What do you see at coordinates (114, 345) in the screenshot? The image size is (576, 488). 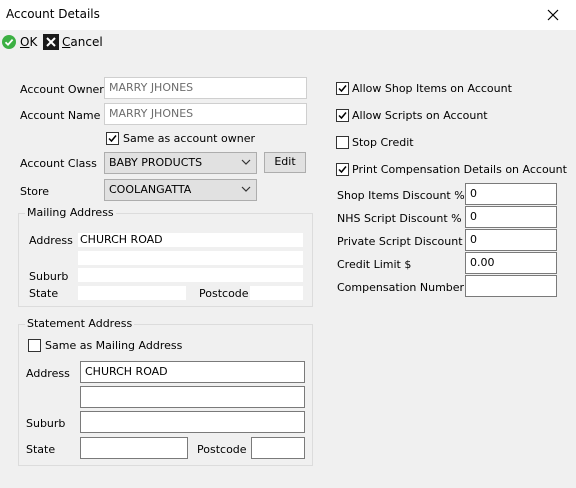 I see `same-as-mailing-label: Same as Mailing Address` at bounding box center [114, 345].